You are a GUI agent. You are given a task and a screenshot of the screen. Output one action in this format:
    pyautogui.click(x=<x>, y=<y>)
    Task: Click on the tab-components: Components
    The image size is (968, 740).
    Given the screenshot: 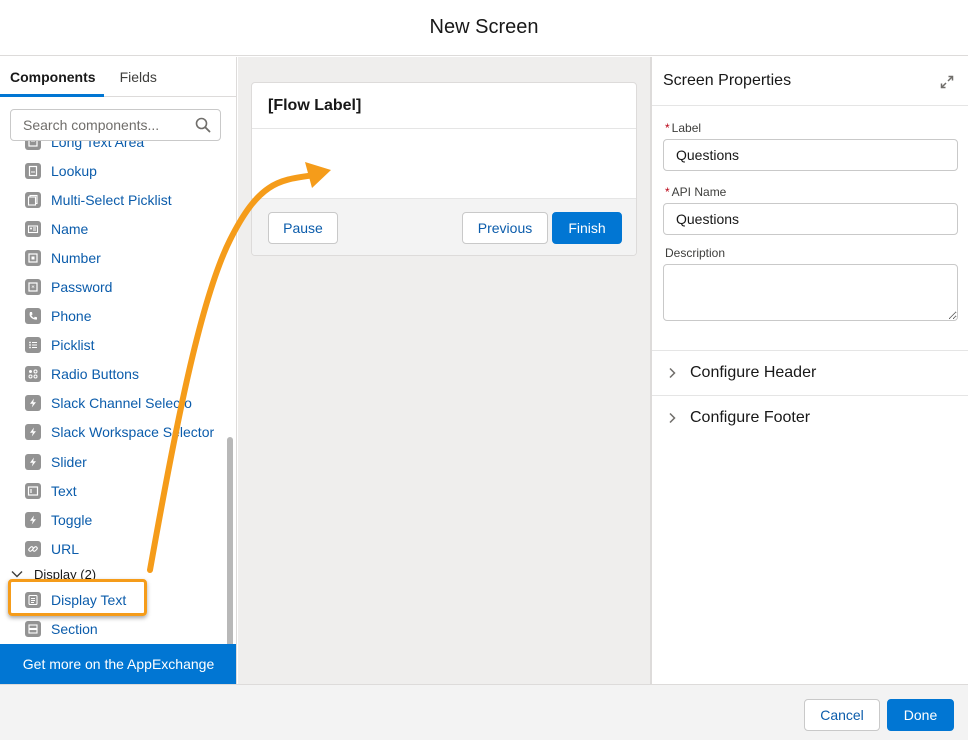 What is the action you would take?
    pyautogui.click(x=54, y=76)
    